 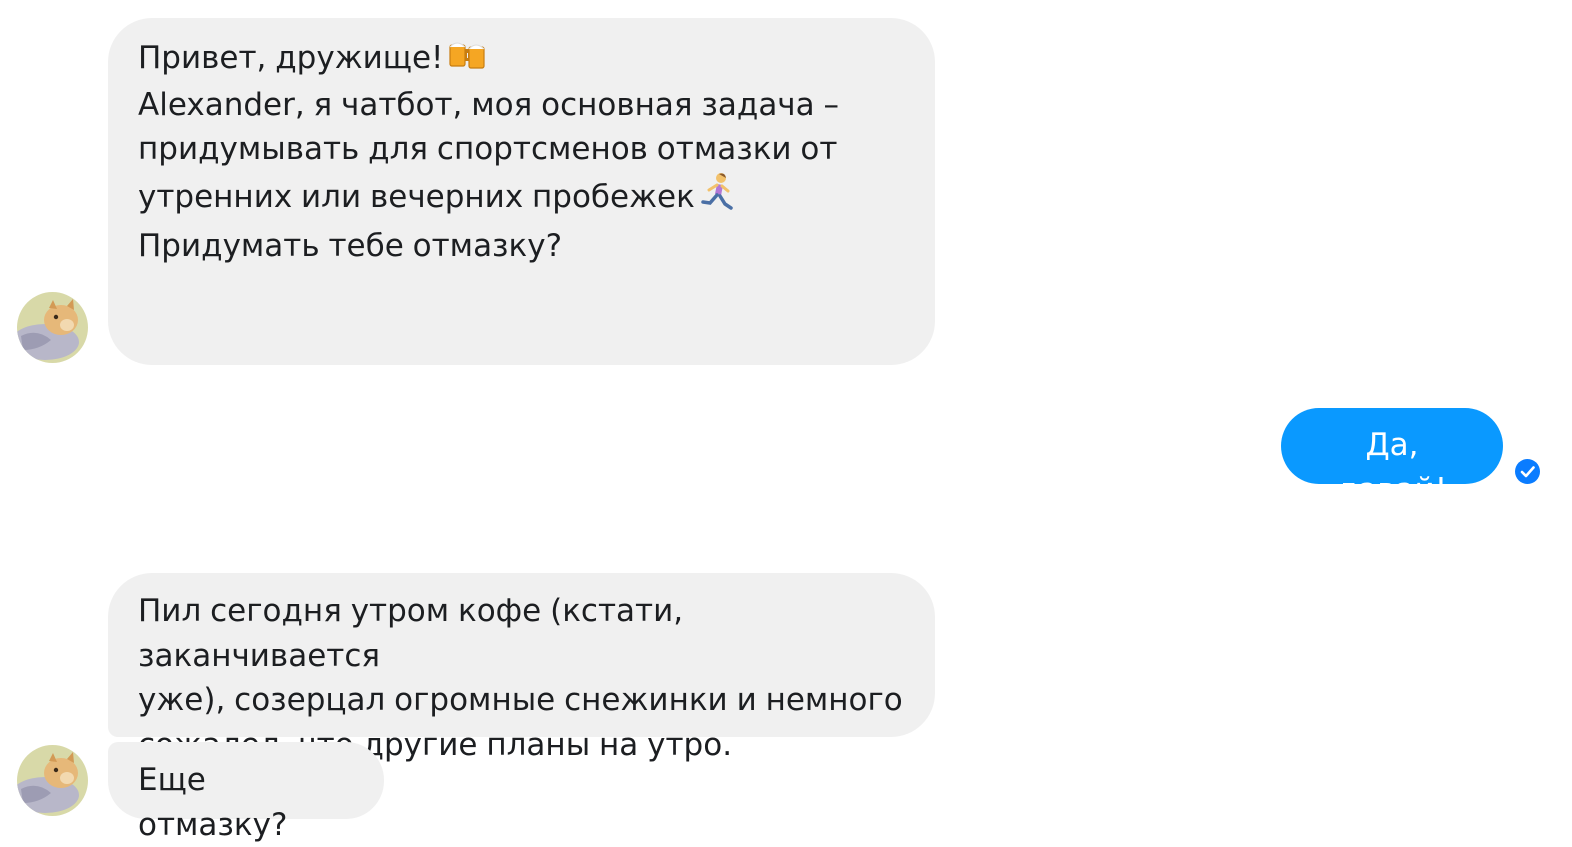 What do you see at coordinates (1392, 467) in the screenshot?
I see `user-message-text: Да, давай!` at bounding box center [1392, 467].